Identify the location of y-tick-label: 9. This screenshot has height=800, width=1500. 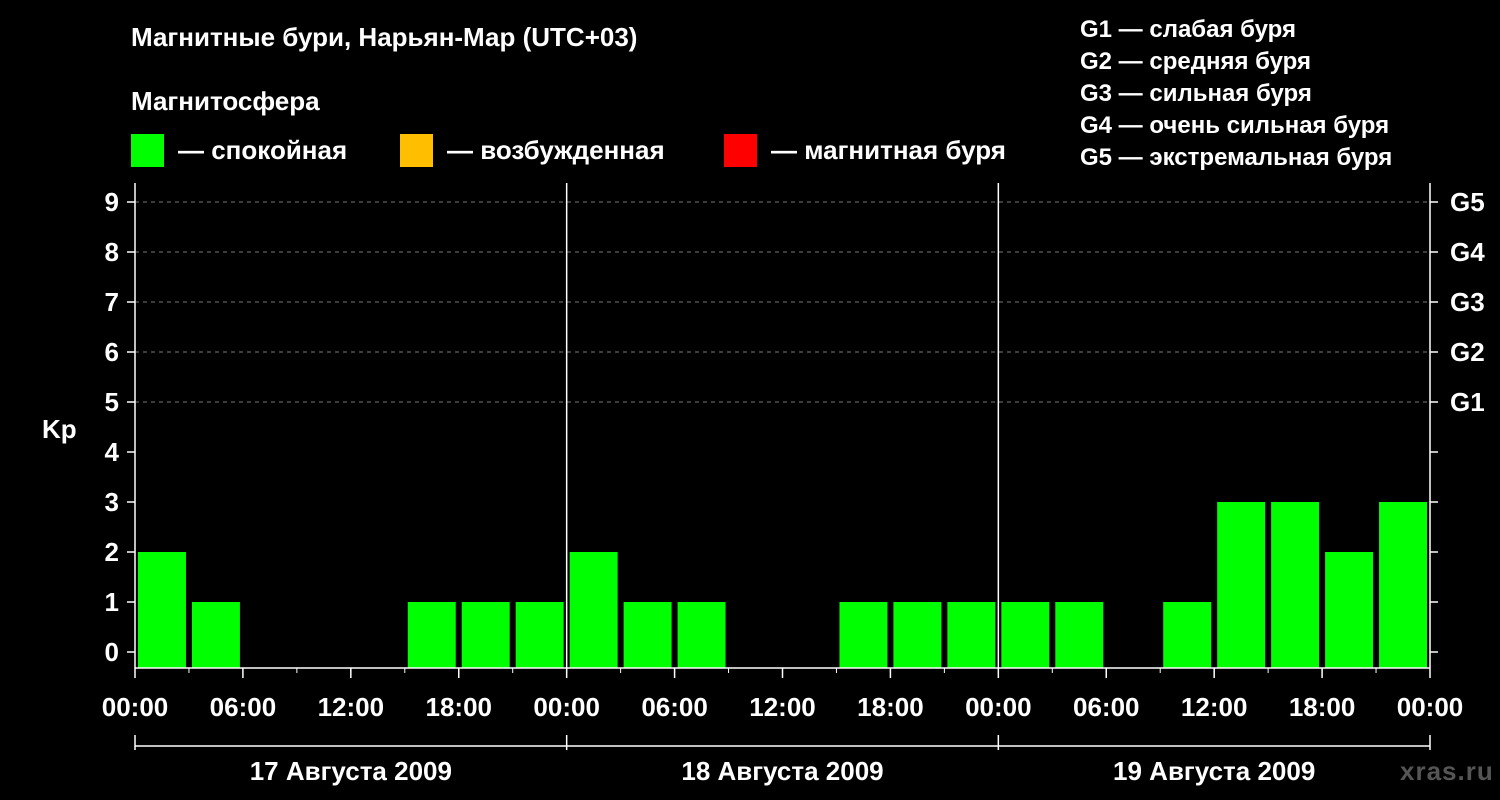
(112, 202).